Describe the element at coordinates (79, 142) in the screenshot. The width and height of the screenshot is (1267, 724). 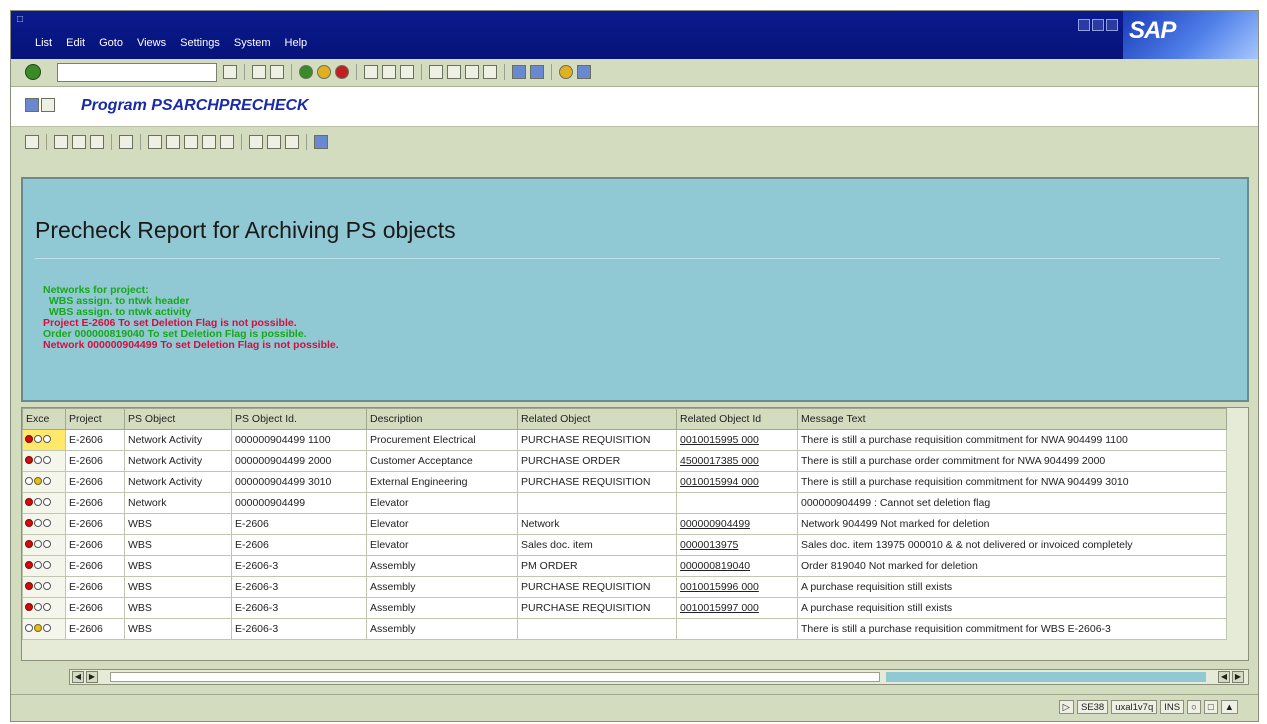
I see `filter-icon` at that location.